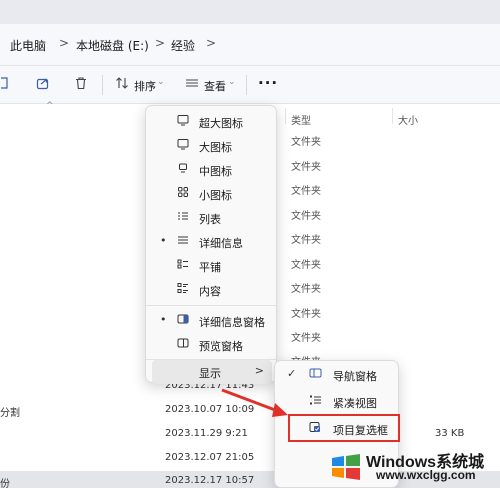 This screenshot has width=500, height=488. Describe the element at coordinates (426, 475) in the screenshot. I see `watermark-url: www.wxclgg.com` at that location.